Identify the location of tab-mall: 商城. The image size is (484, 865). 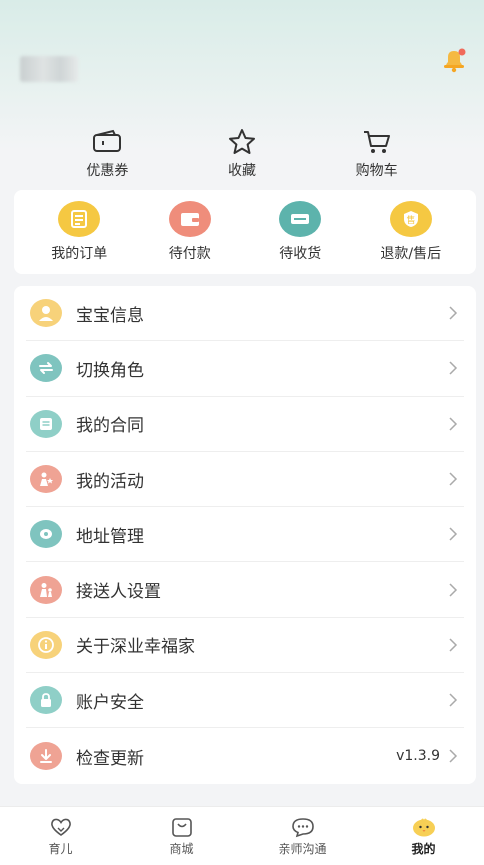
(182, 836).